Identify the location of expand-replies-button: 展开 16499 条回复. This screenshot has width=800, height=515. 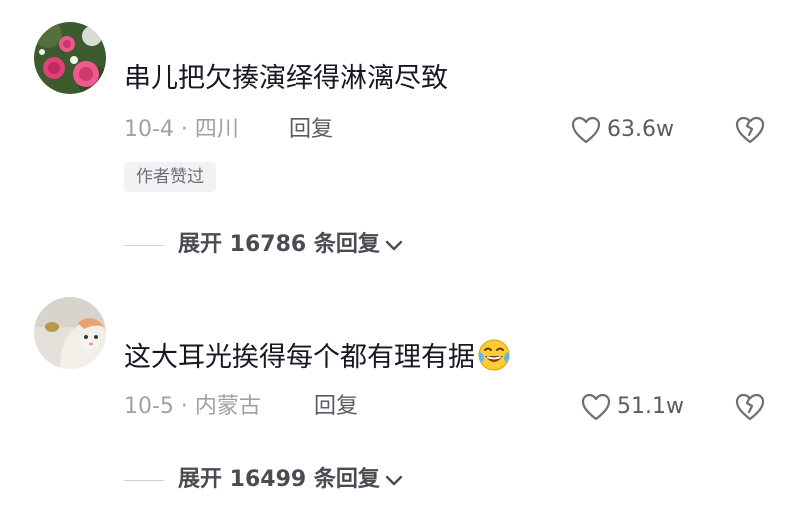
(264, 480).